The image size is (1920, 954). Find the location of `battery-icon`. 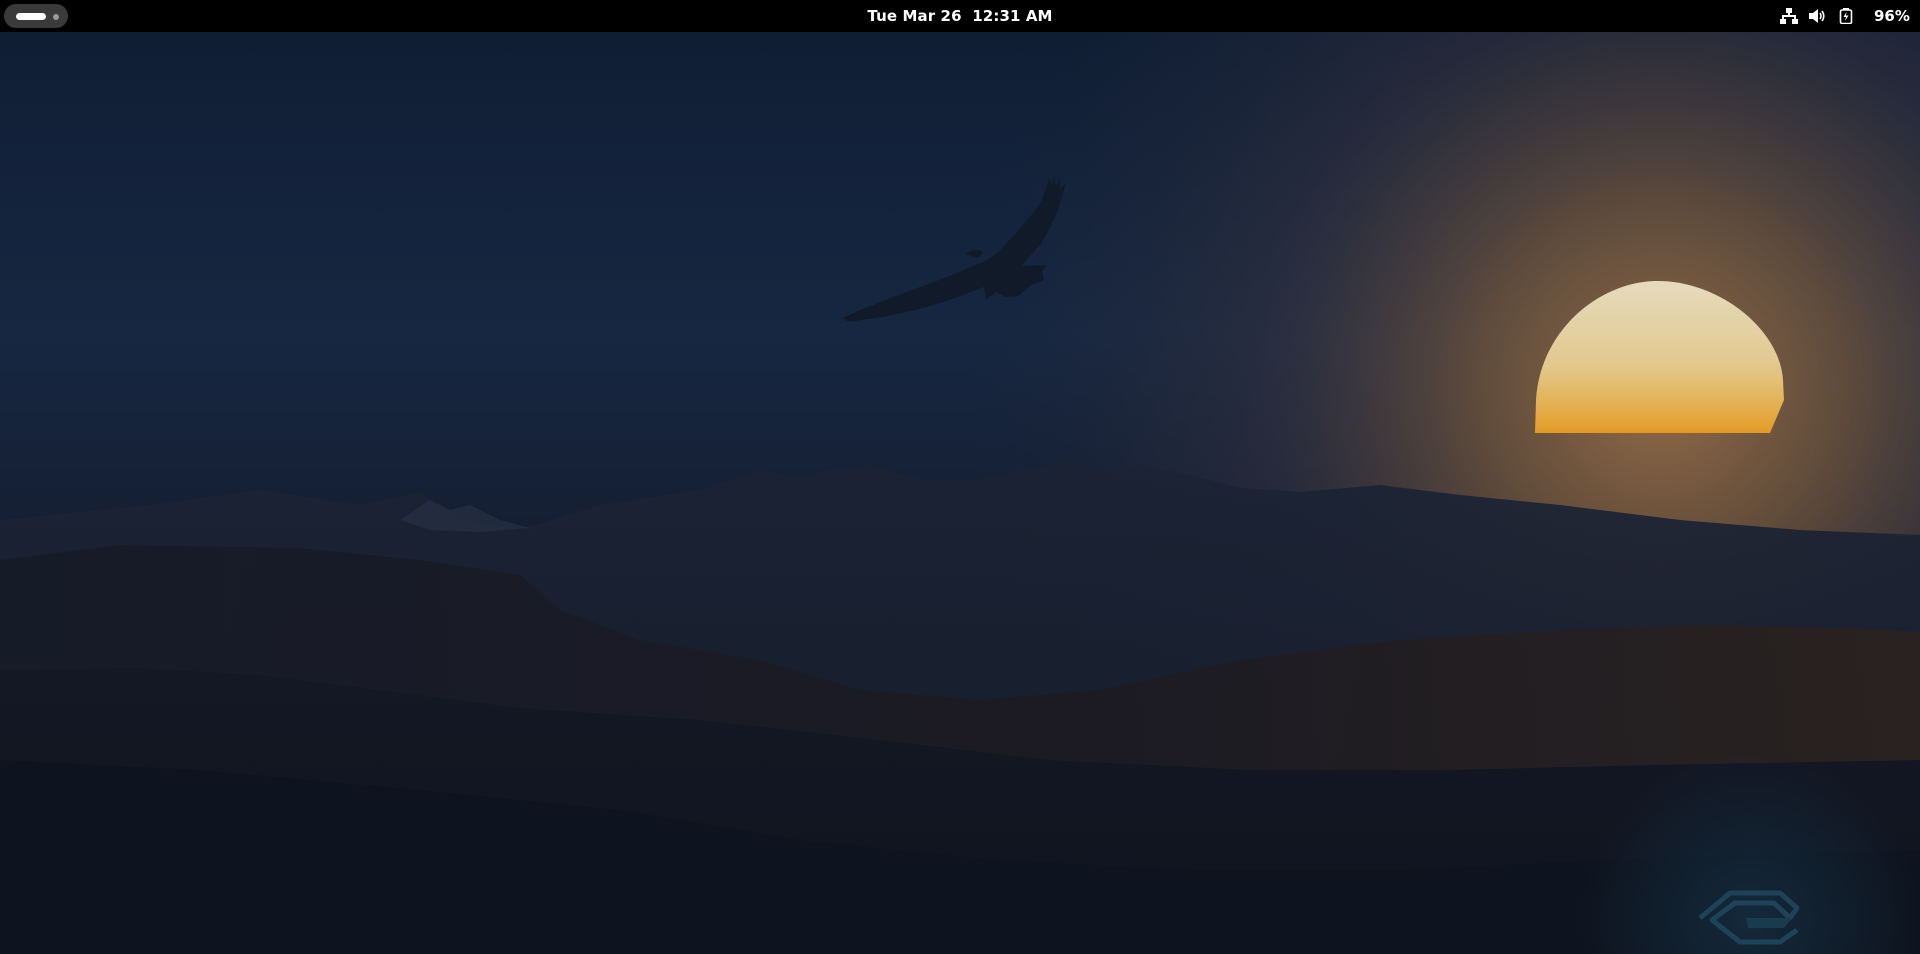

battery-icon is located at coordinates (1846, 16).